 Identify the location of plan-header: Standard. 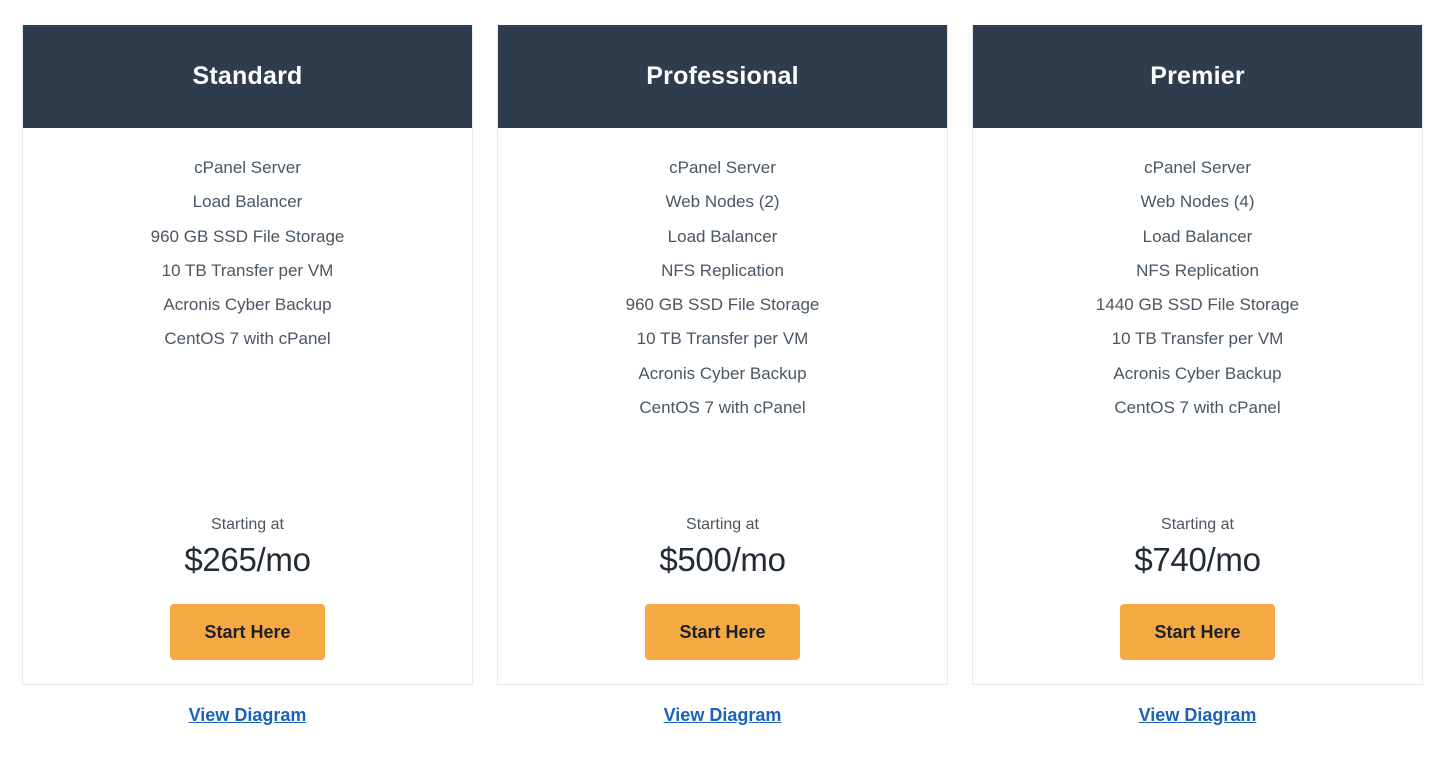
(247, 76).